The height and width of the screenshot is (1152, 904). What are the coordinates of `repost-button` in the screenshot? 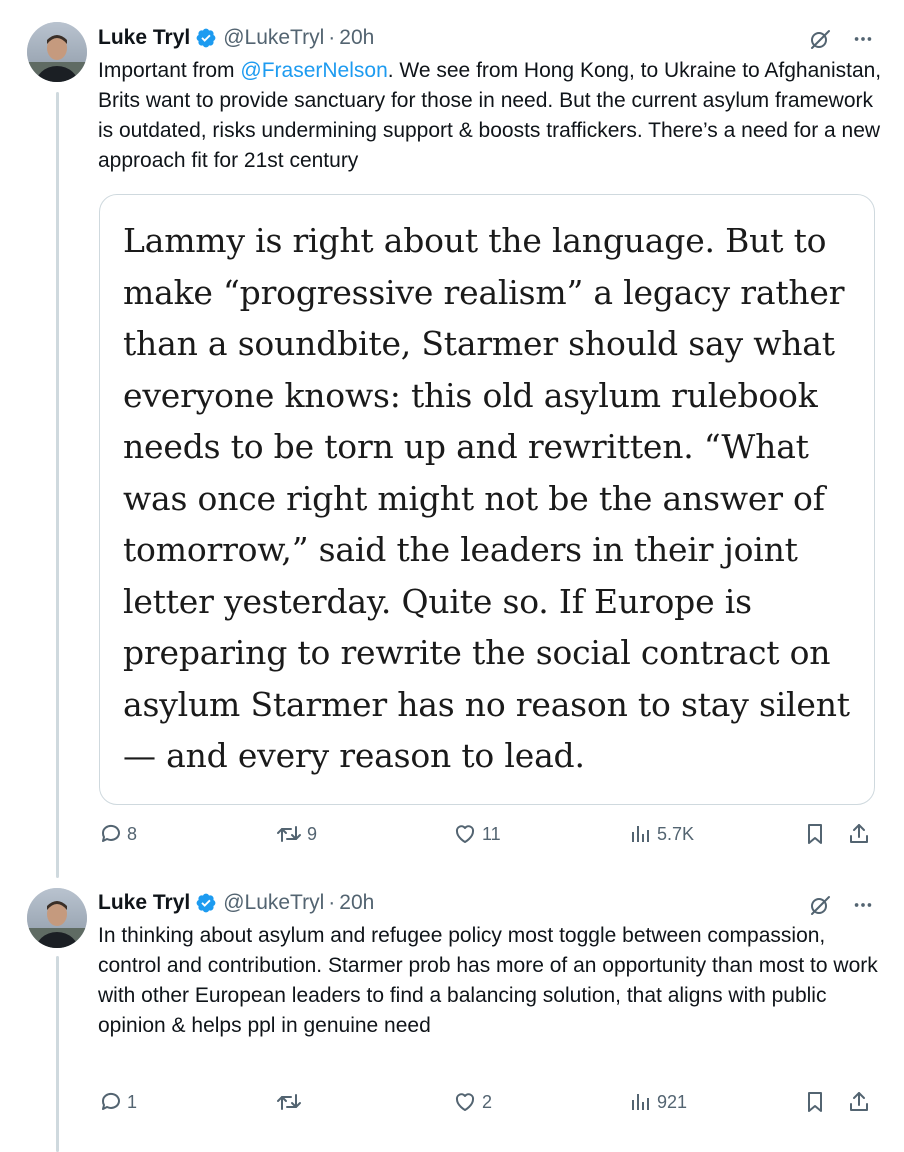 It's located at (291, 1102).